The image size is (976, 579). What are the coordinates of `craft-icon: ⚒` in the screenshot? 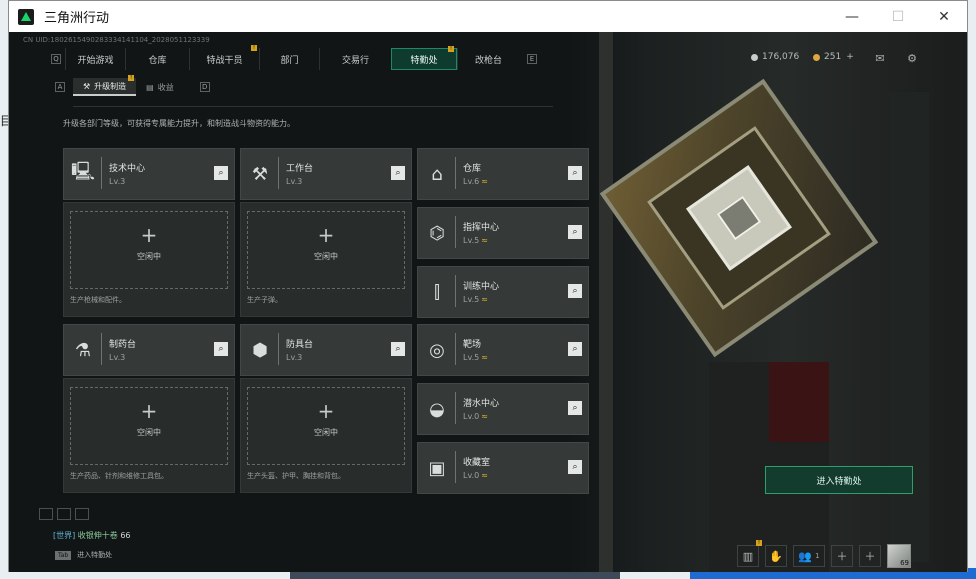 It's located at (87, 86).